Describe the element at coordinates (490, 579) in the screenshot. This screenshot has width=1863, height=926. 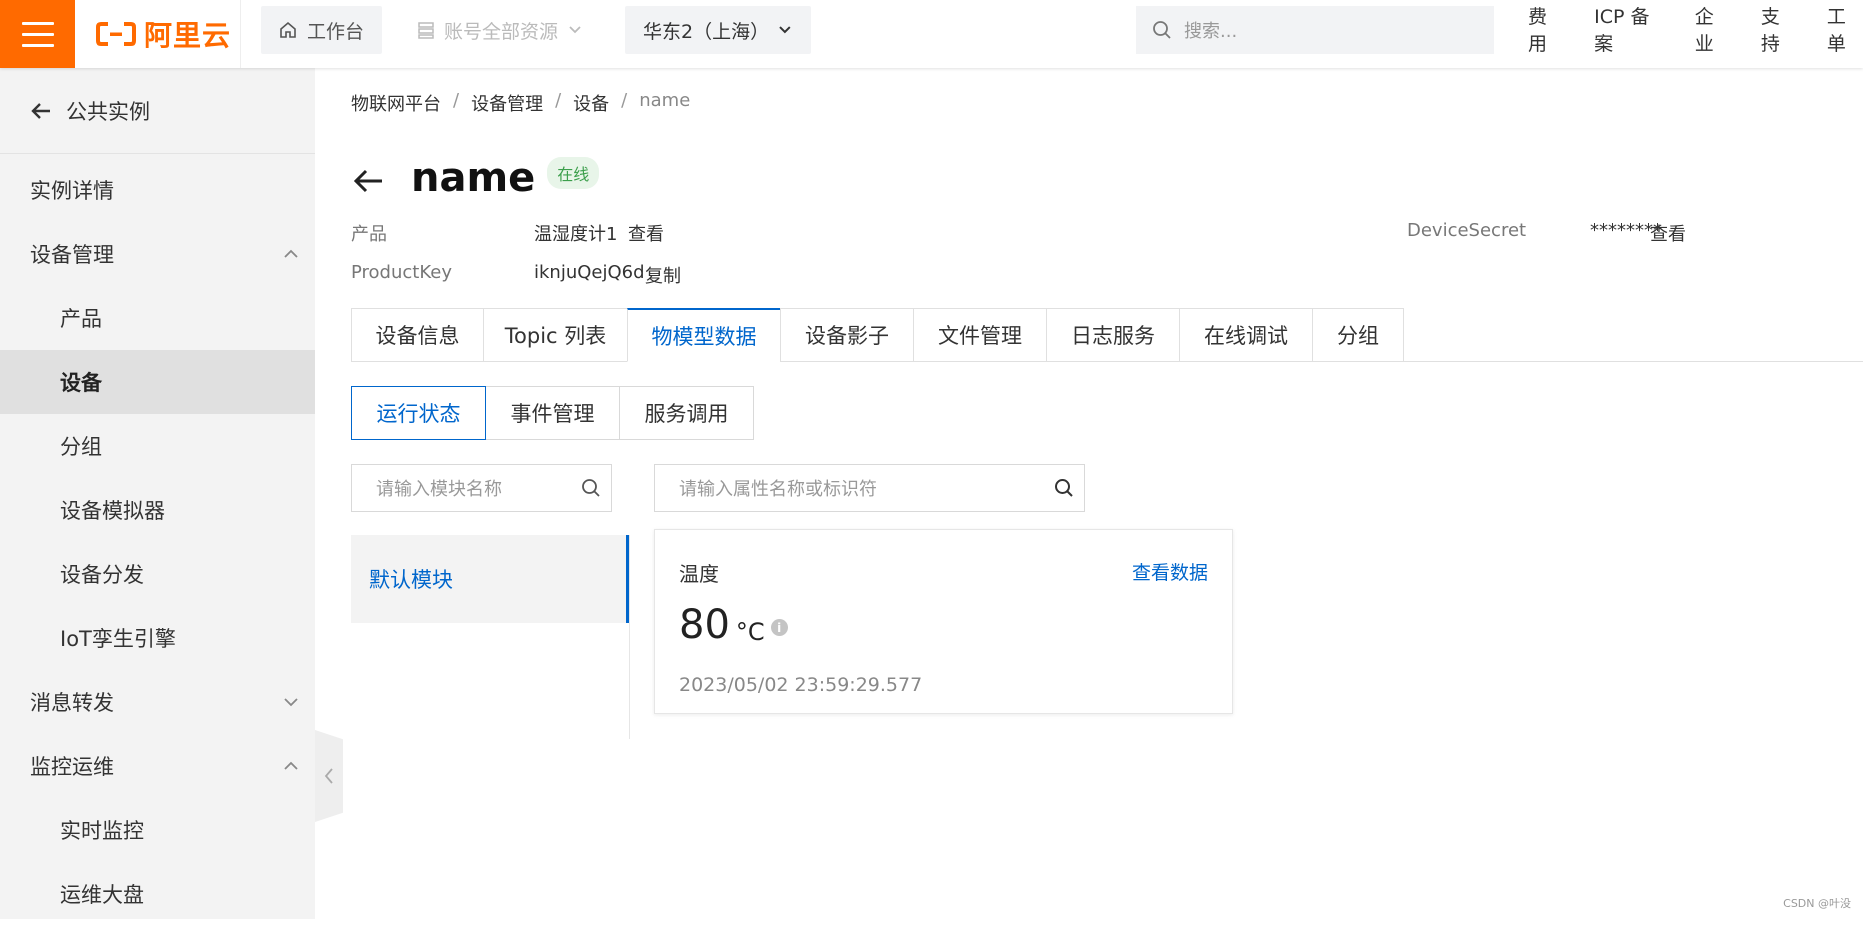
I see `module-item-default: 默认模块` at that location.